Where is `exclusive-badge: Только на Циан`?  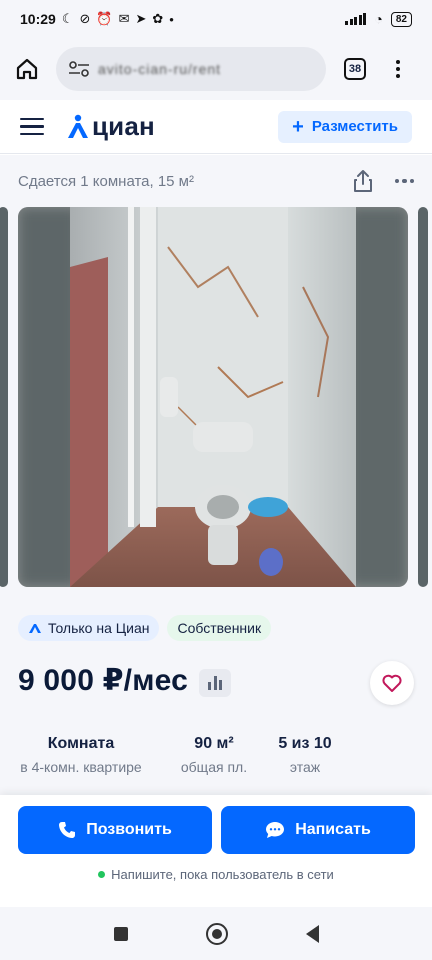 exclusive-badge: Только на Циан is located at coordinates (89, 628).